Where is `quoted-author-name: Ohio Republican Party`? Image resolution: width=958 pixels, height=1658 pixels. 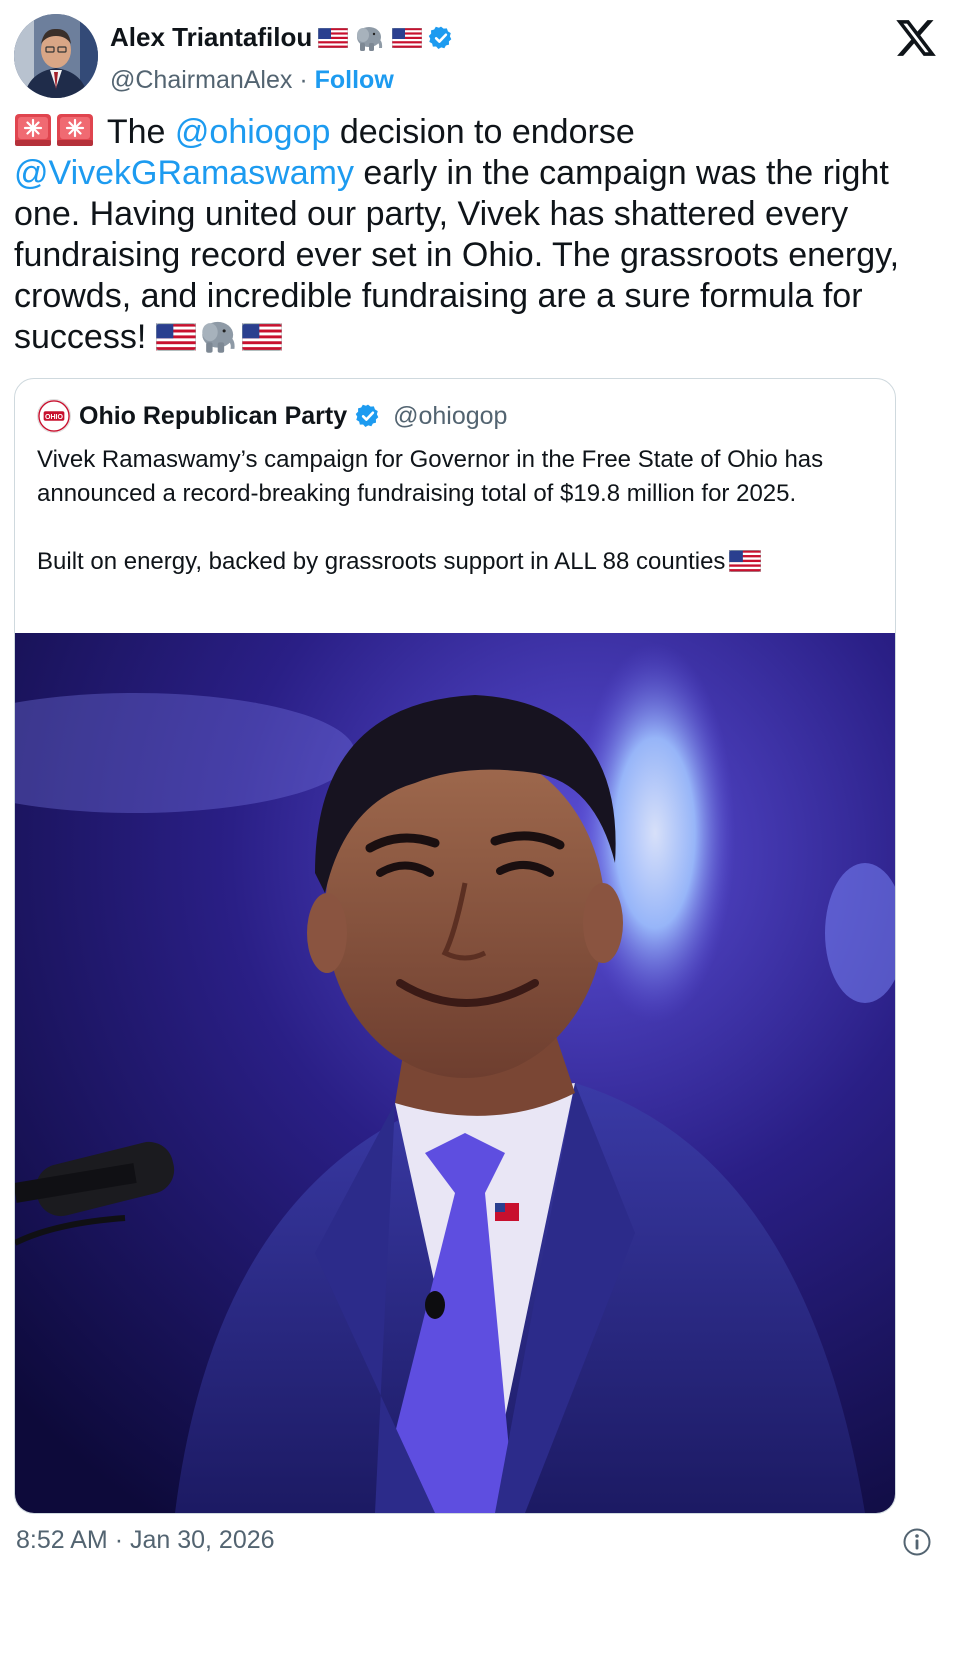 quoted-author-name: Ohio Republican Party is located at coordinates (213, 416).